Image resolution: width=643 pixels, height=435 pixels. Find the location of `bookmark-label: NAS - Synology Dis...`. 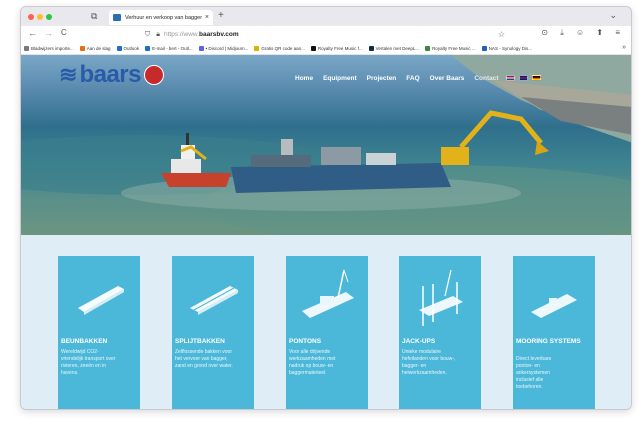

bookmark-label: NAS - Synology Dis... is located at coordinates (510, 48).